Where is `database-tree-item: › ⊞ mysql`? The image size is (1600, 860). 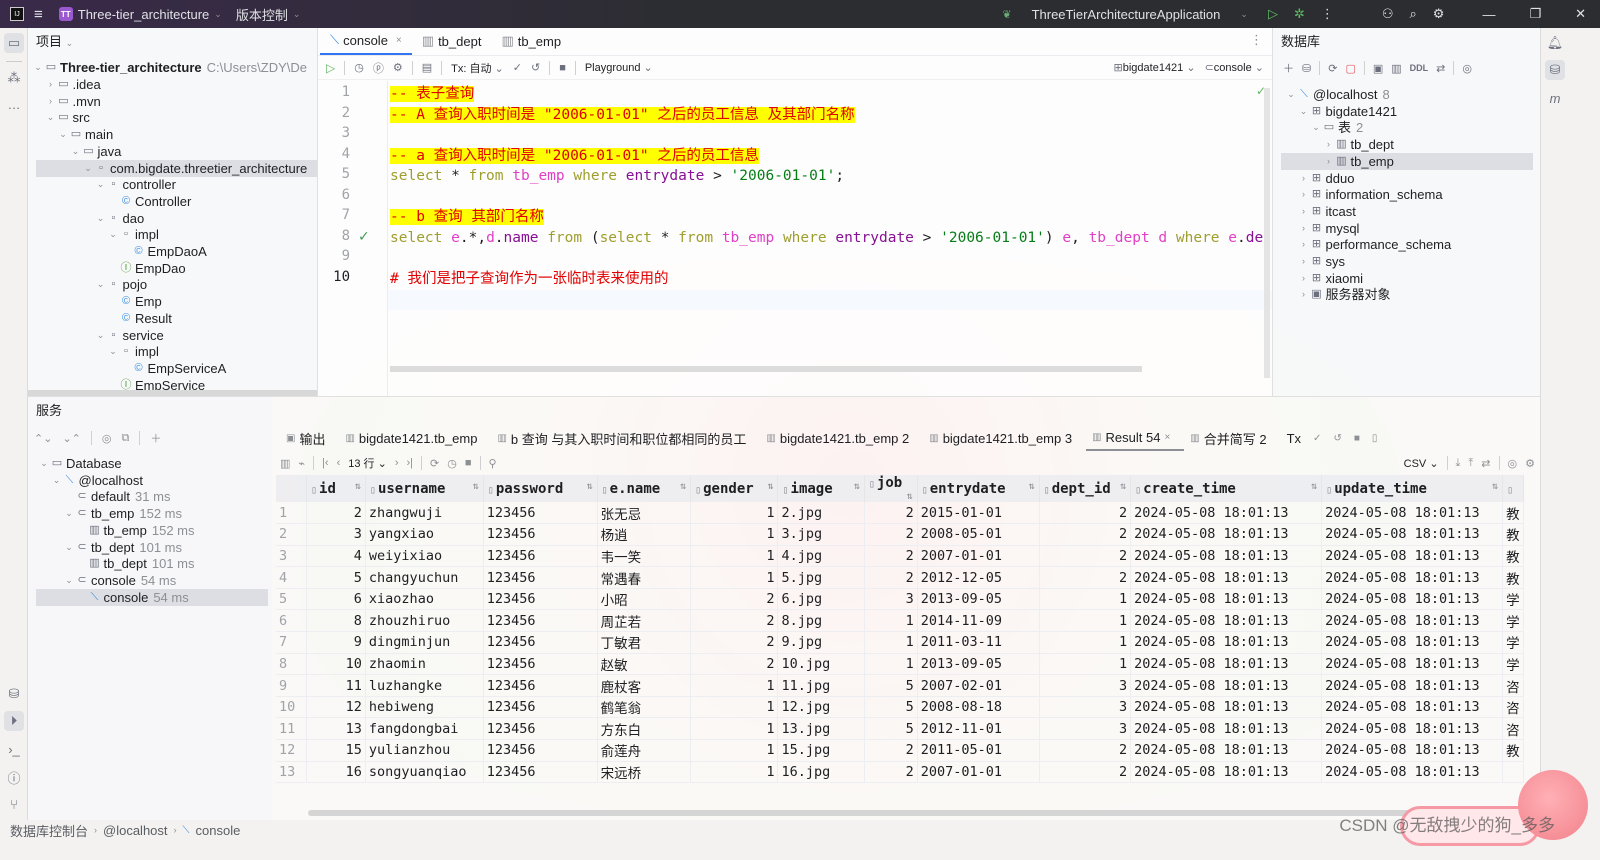 database-tree-item: › ⊞ mysql is located at coordinates (1407, 228).